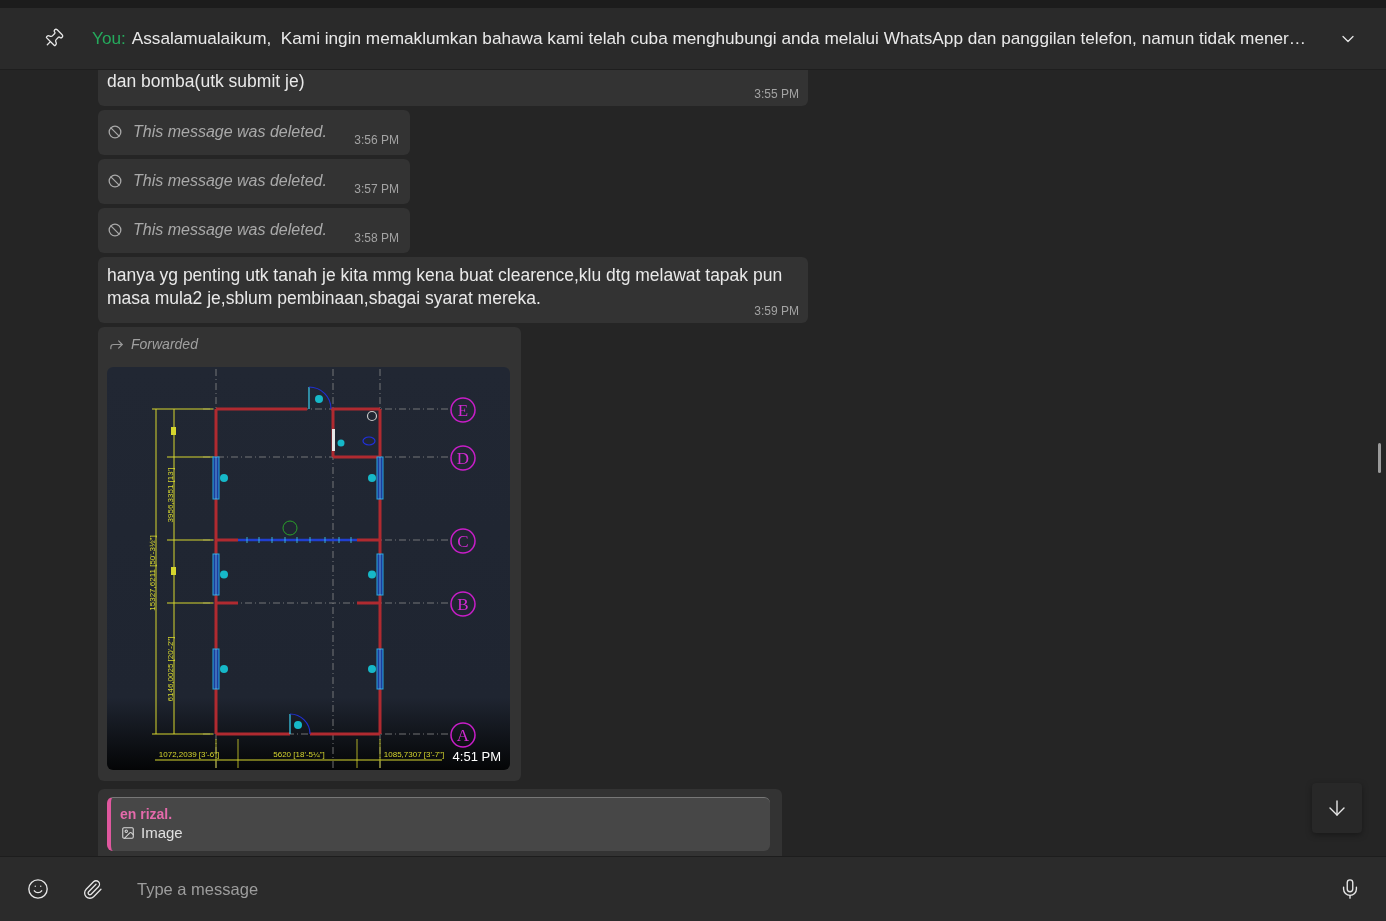 This screenshot has height=921, width=1386. I want to click on scrollbar-thumb, so click(1379, 458).